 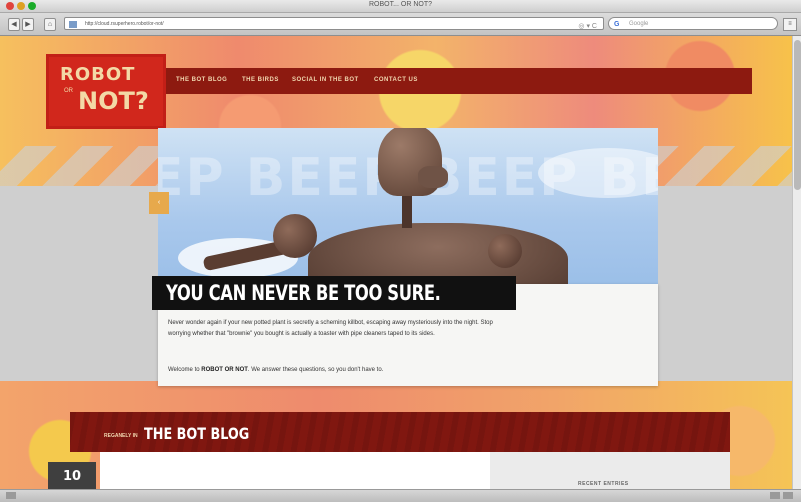 What do you see at coordinates (11, 495) in the screenshot?
I see `status-left-icon` at bounding box center [11, 495].